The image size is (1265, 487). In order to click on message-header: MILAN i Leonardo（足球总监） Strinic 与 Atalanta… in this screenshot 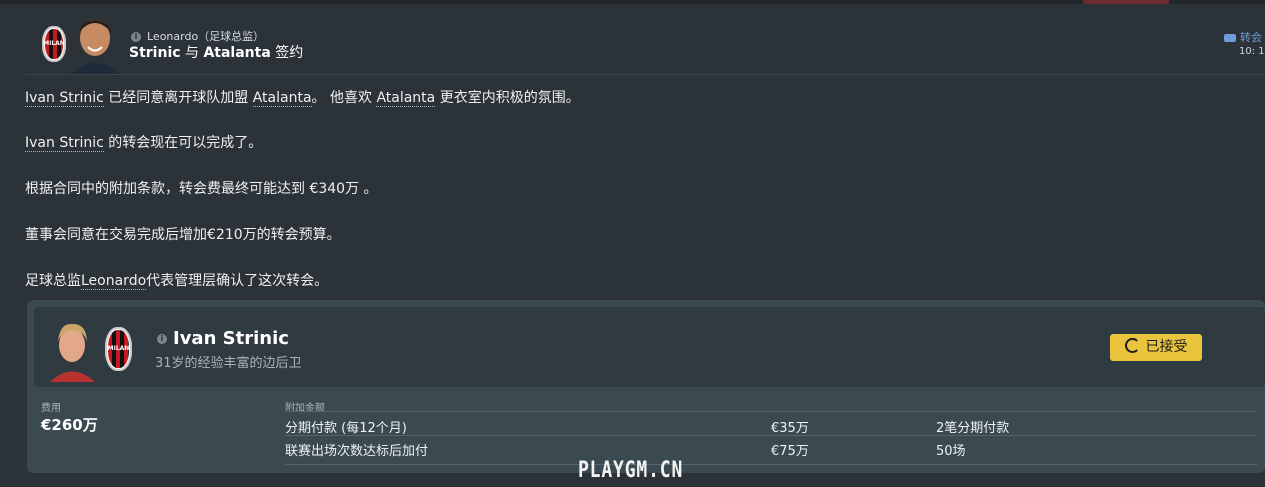, I will do `click(632, 39)`.